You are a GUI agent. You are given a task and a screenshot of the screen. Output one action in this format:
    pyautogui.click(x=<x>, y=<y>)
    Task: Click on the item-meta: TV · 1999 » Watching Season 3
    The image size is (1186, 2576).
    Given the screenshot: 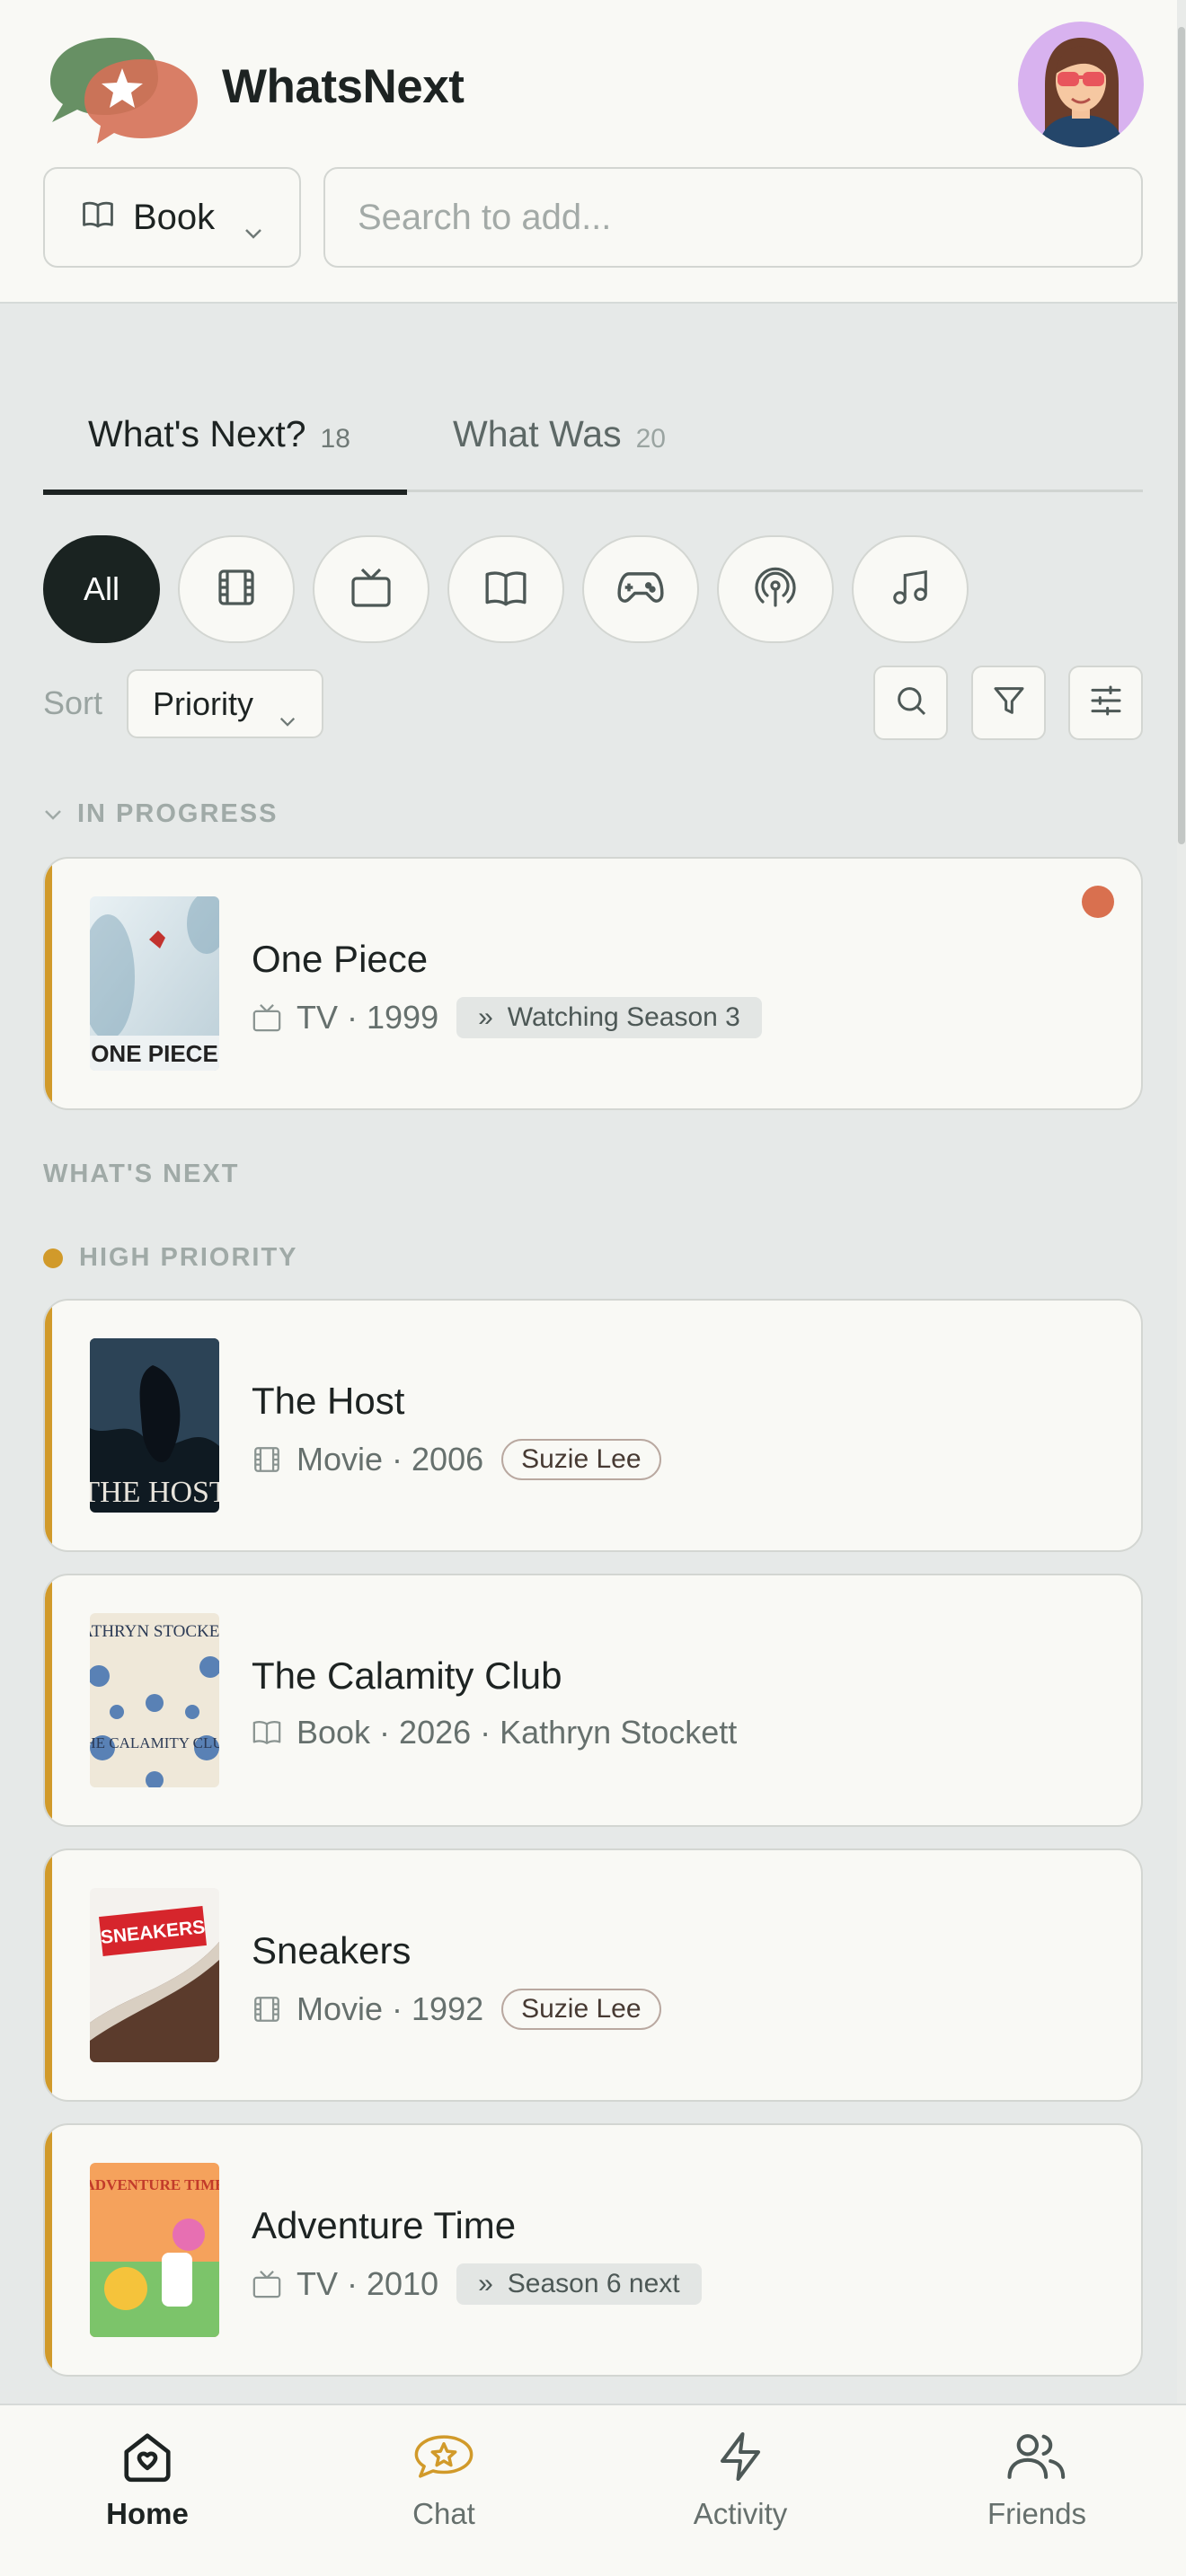 What is the action you would take?
    pyautogui.click(x=507, y=1017)
    